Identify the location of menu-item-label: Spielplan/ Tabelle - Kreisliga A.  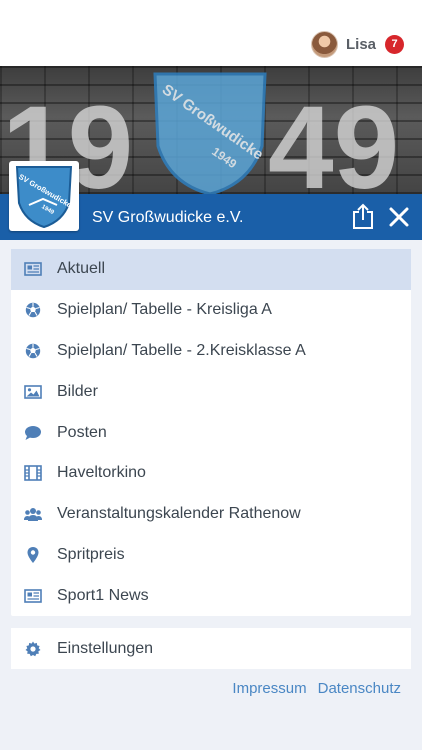
(164, 310).